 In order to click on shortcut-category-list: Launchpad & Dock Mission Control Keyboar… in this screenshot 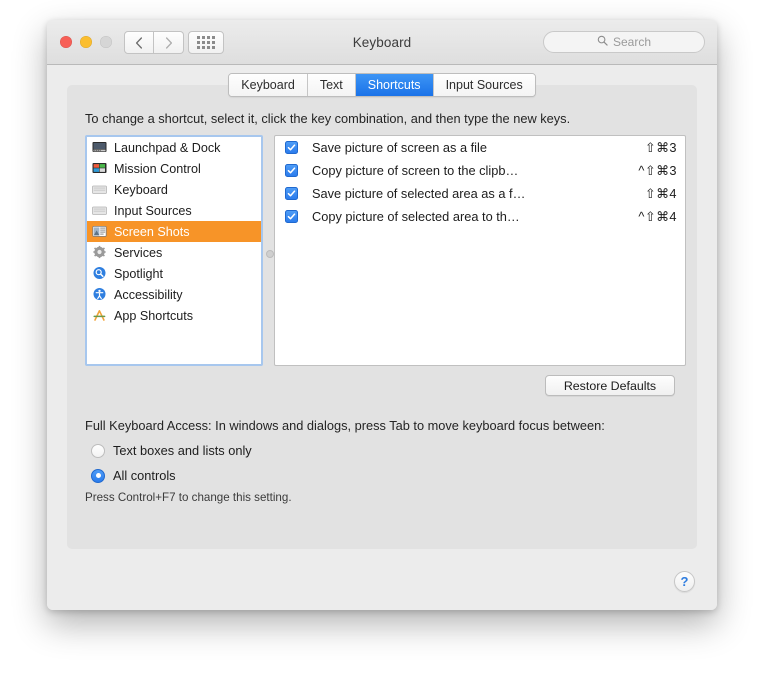, I will do `click(174, 250)`.